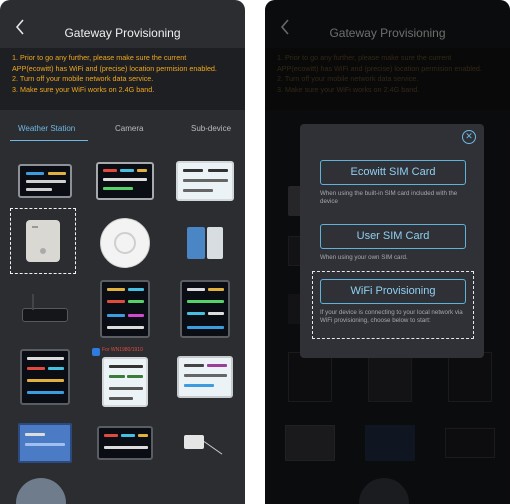 The height and width of the screenshot is (504, 510). Describe the element at coordinates (364, 257) in the screenshot. I see `user-sim-card-description: When using your own SIM card.` at that location.